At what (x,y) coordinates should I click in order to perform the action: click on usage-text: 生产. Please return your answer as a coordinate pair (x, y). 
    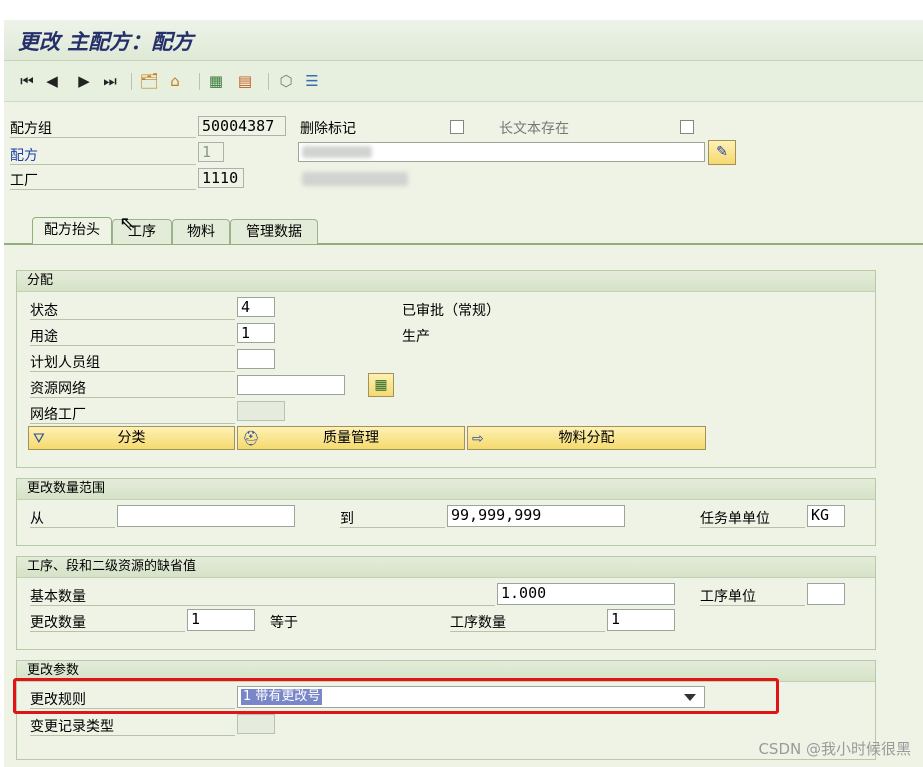
    Looking at the image, I should click on (416, 337).